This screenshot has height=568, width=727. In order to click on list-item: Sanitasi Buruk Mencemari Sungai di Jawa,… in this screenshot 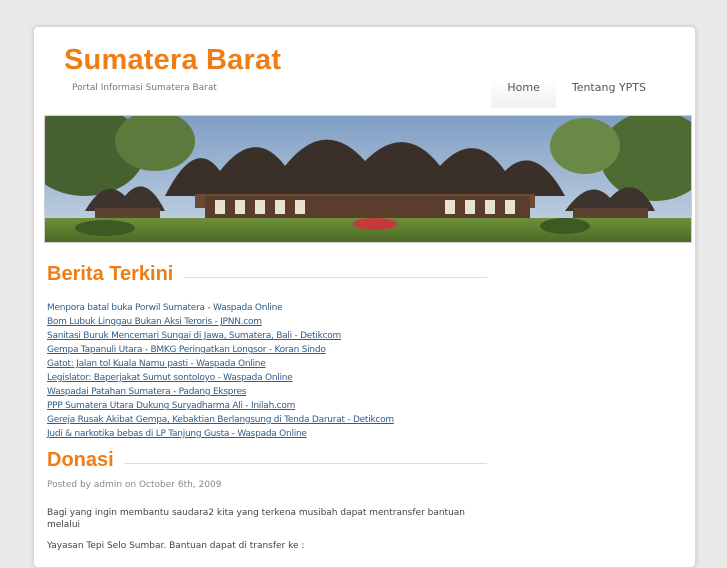, I will do `click(267, 333)`.